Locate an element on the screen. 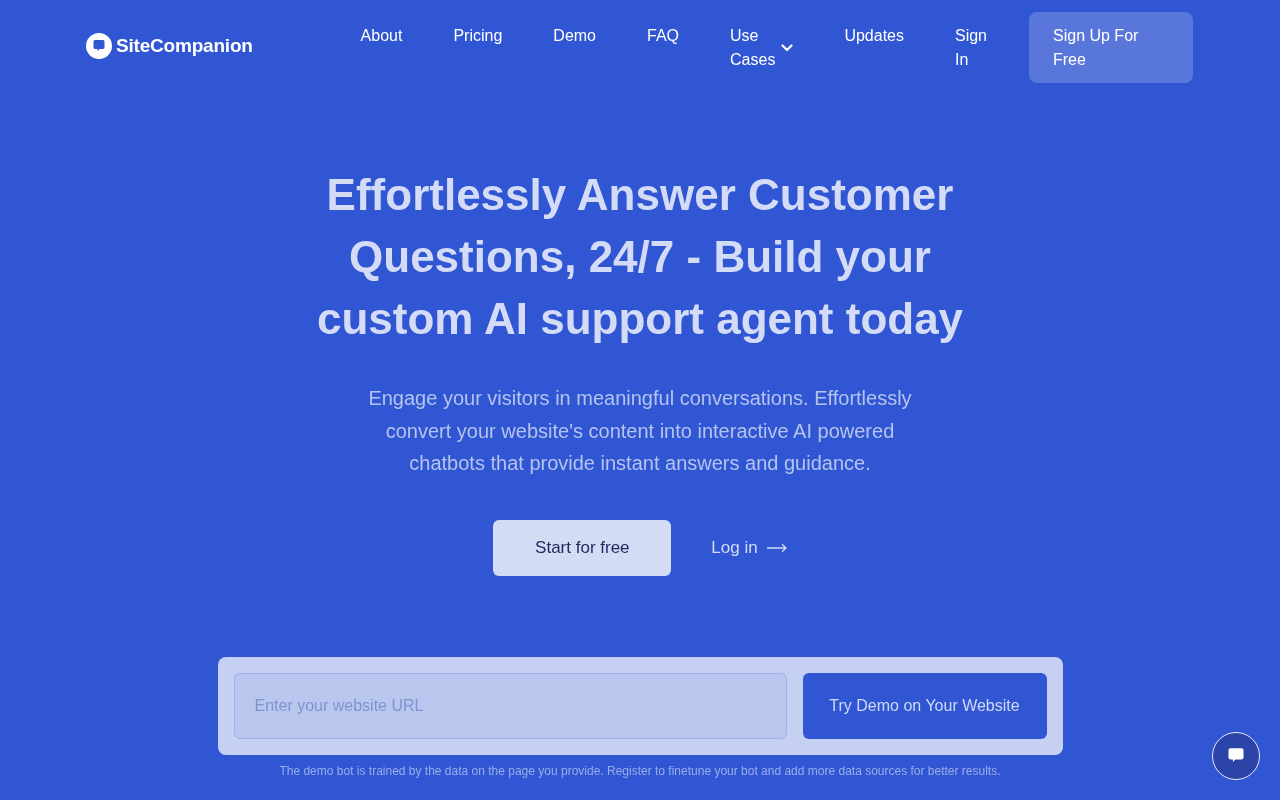  sign-up-button: Sign Up For Free is located at coordinates (1111, 47).